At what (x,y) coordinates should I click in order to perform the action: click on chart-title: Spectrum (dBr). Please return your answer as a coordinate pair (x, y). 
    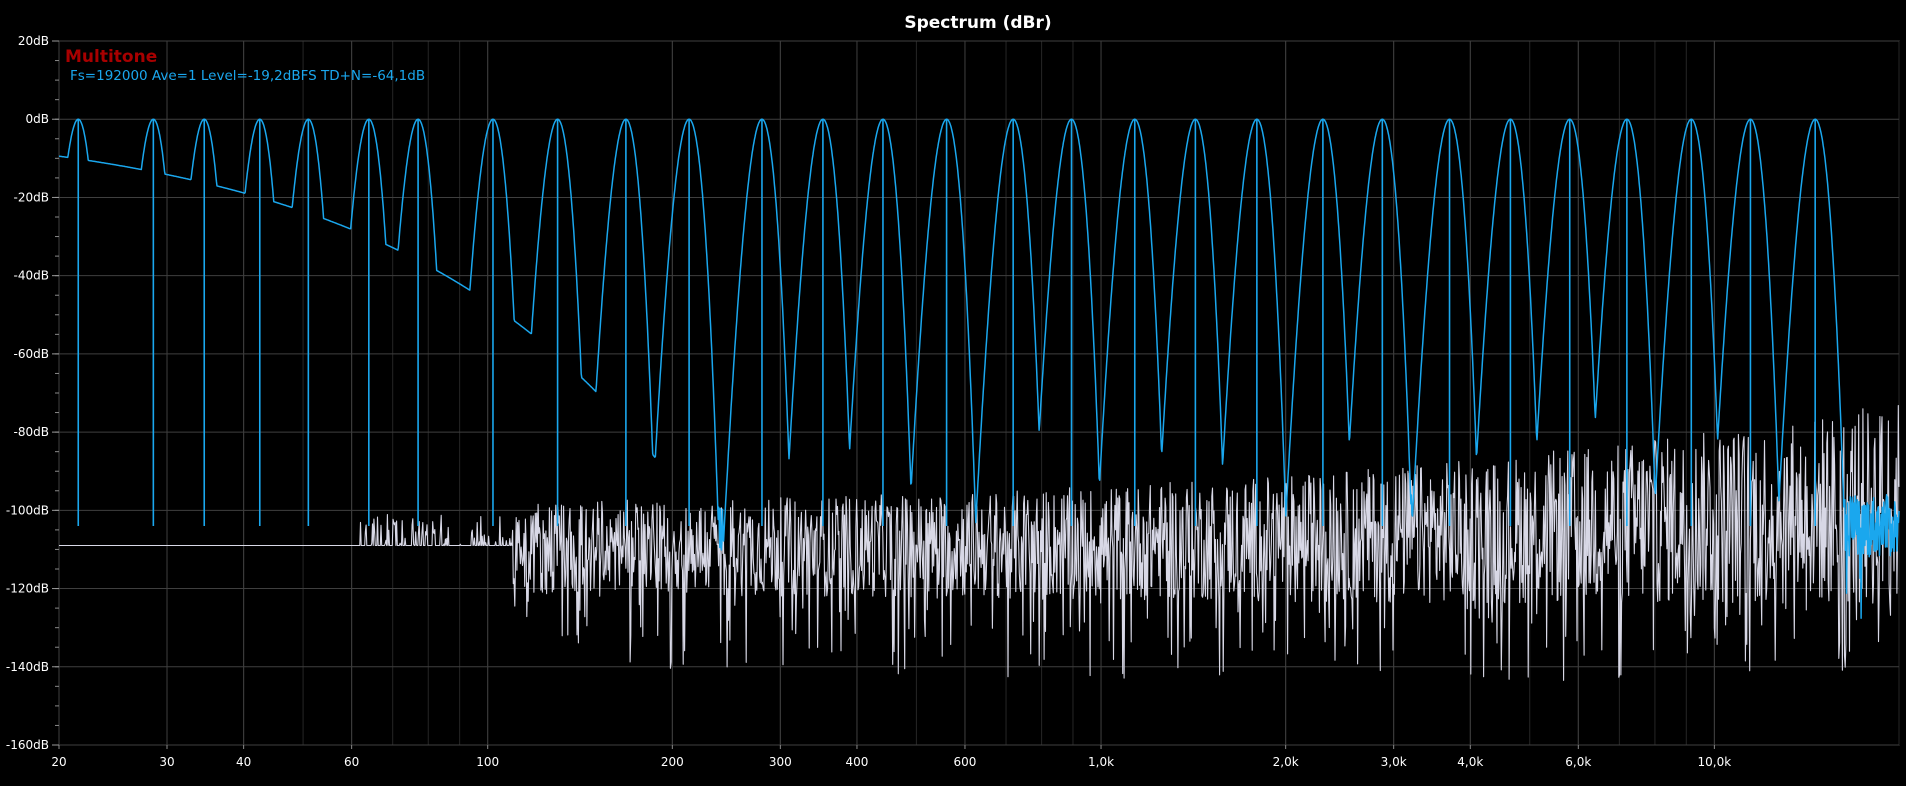
    Looking at the image, I should click on (977, 23).